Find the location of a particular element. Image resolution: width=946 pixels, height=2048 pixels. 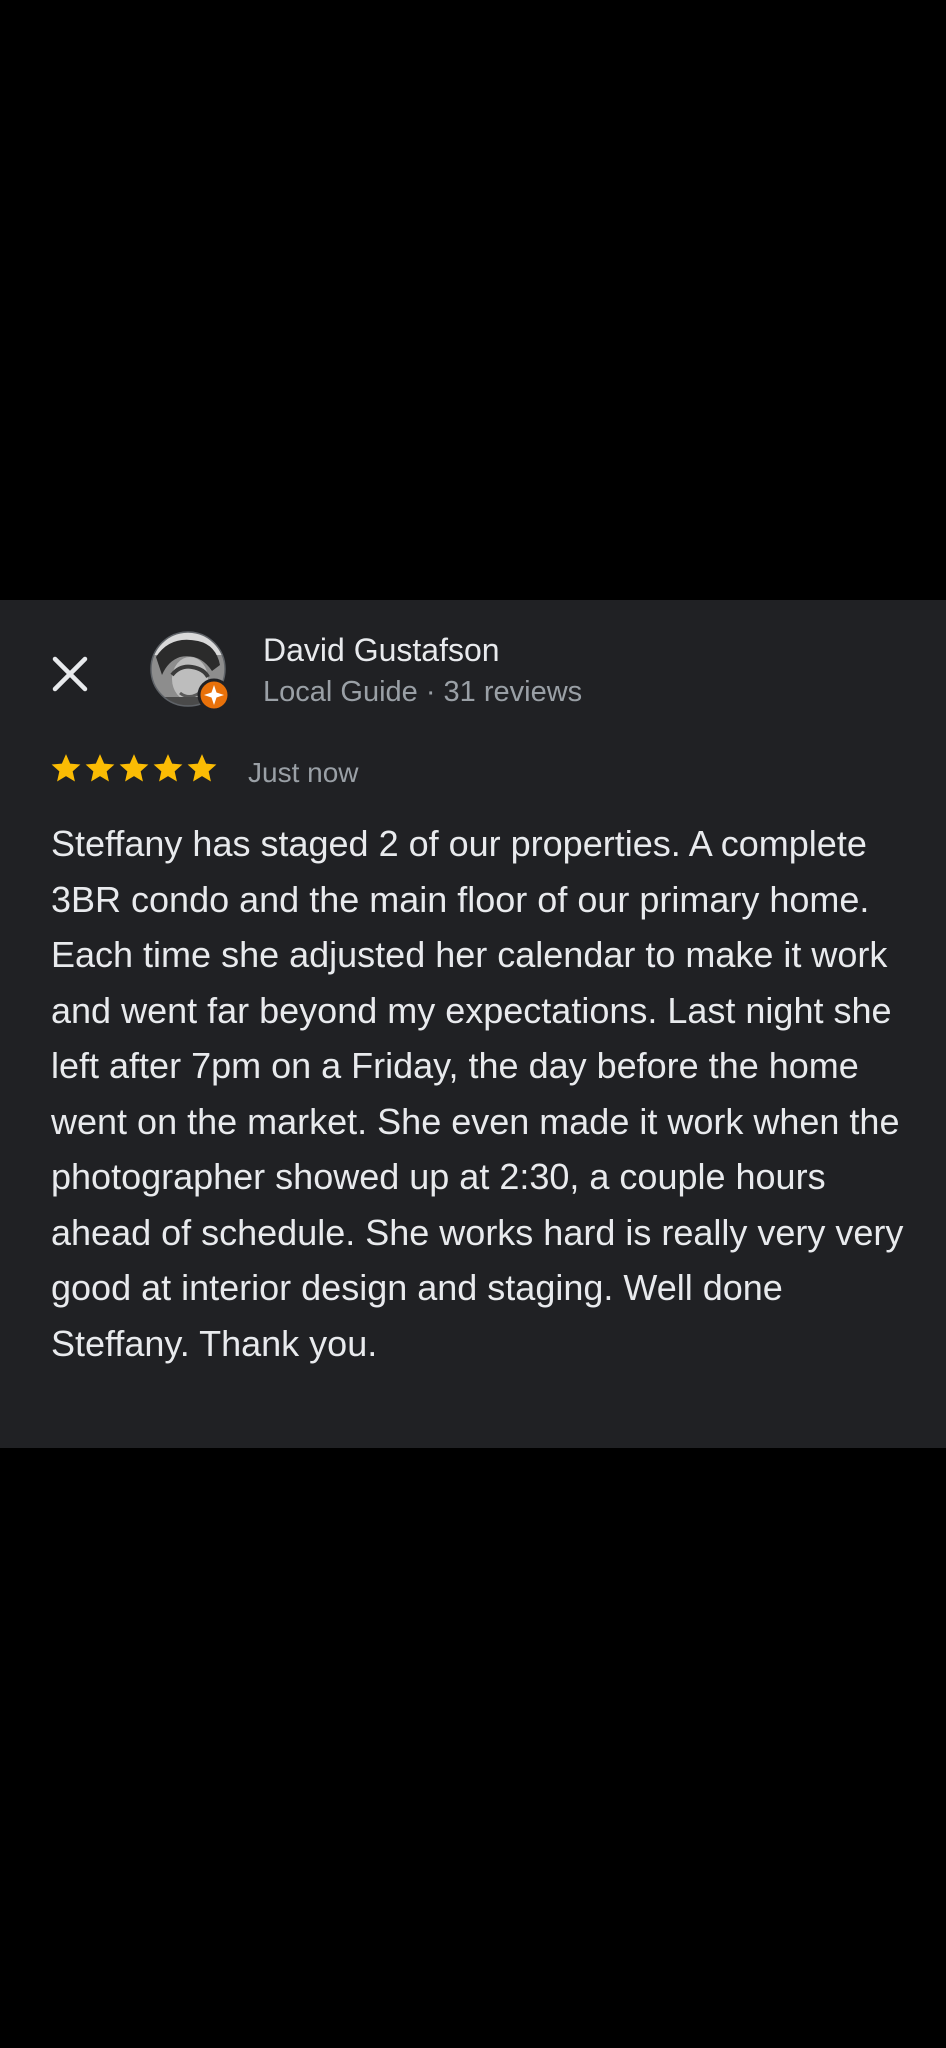

reviewer-meta: Local Guide · 31 reviews is located at coordinates (422, 692).